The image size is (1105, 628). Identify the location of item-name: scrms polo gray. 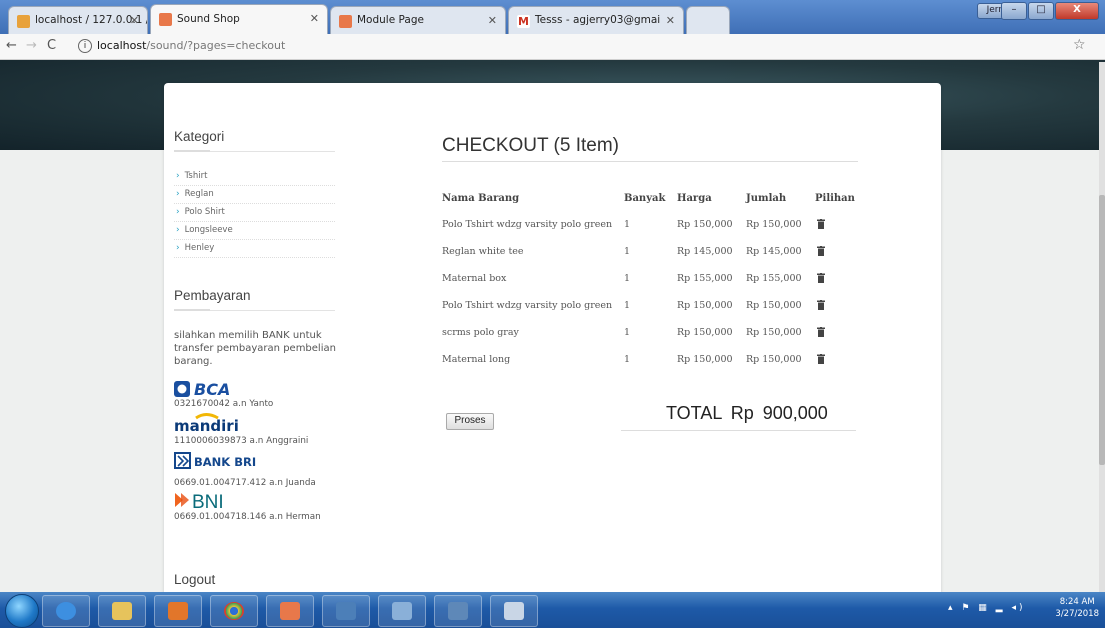
(480, 332).